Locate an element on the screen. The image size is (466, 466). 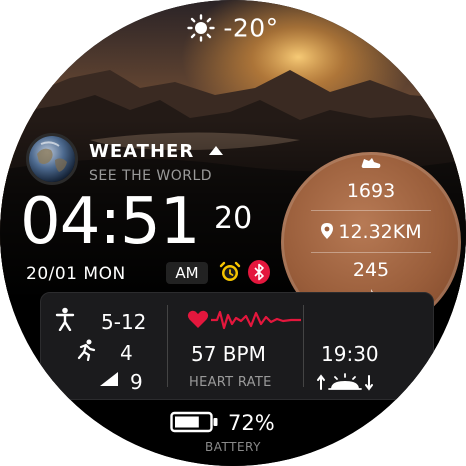
top-temperature: -20° is located at coordinates (251, 28).